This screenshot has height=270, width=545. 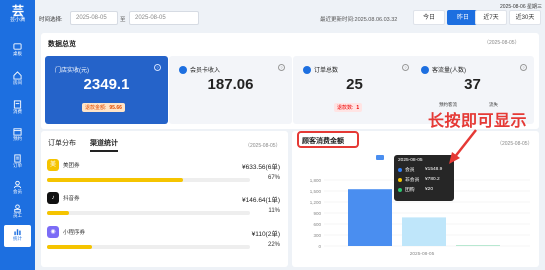 What do you see at coordinates (62, 44) in the screenshot?
I see `overview-title: 数据总览` at bounding box center [62, 44].